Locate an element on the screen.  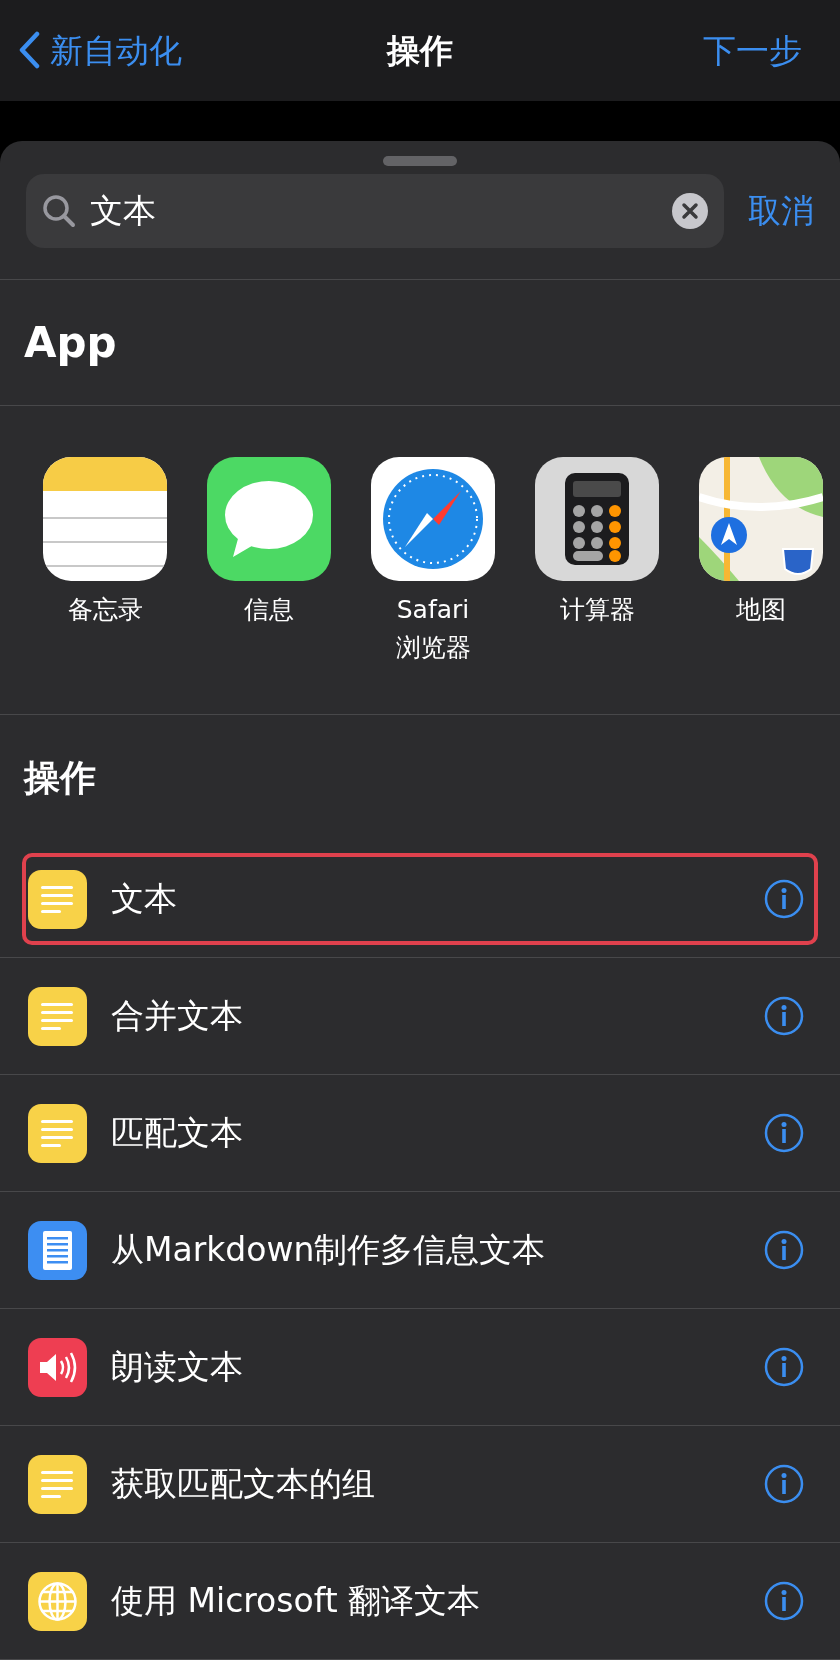
document-icon is located at coordinates (57, 1250).